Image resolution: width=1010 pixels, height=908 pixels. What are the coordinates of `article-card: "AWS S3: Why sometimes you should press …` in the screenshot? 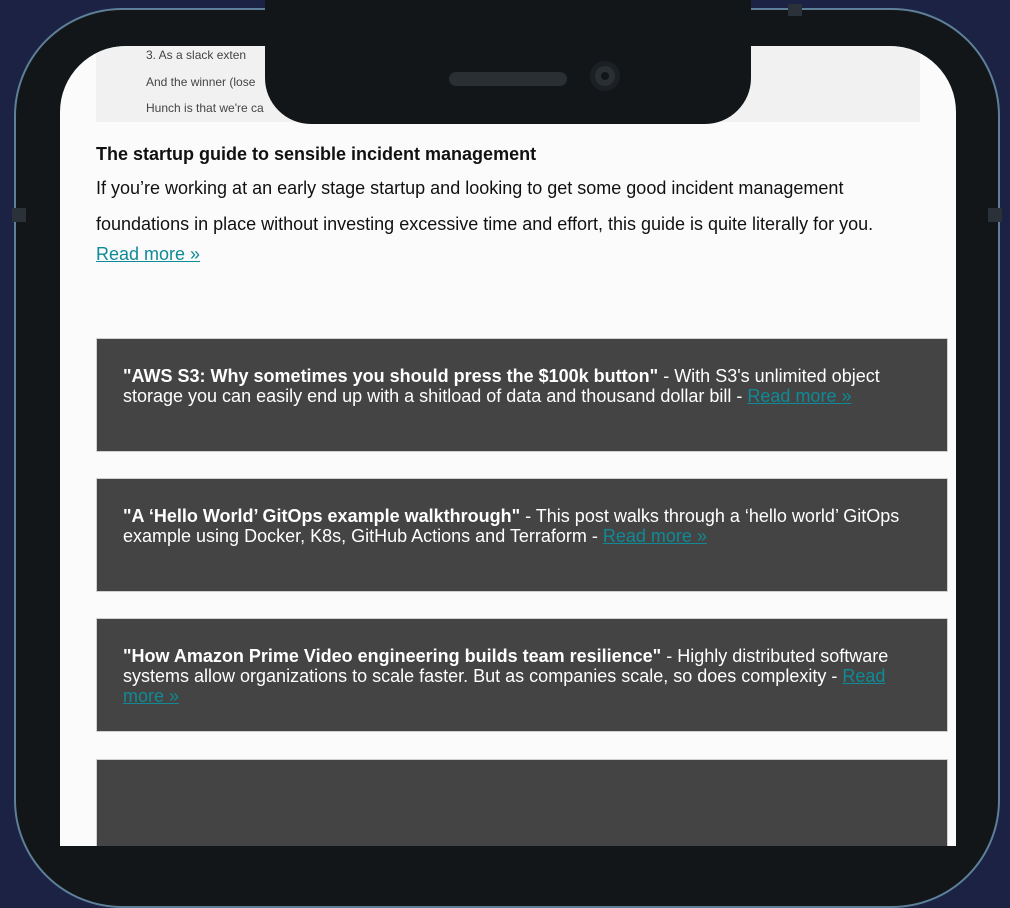 It's located at (522, 395).